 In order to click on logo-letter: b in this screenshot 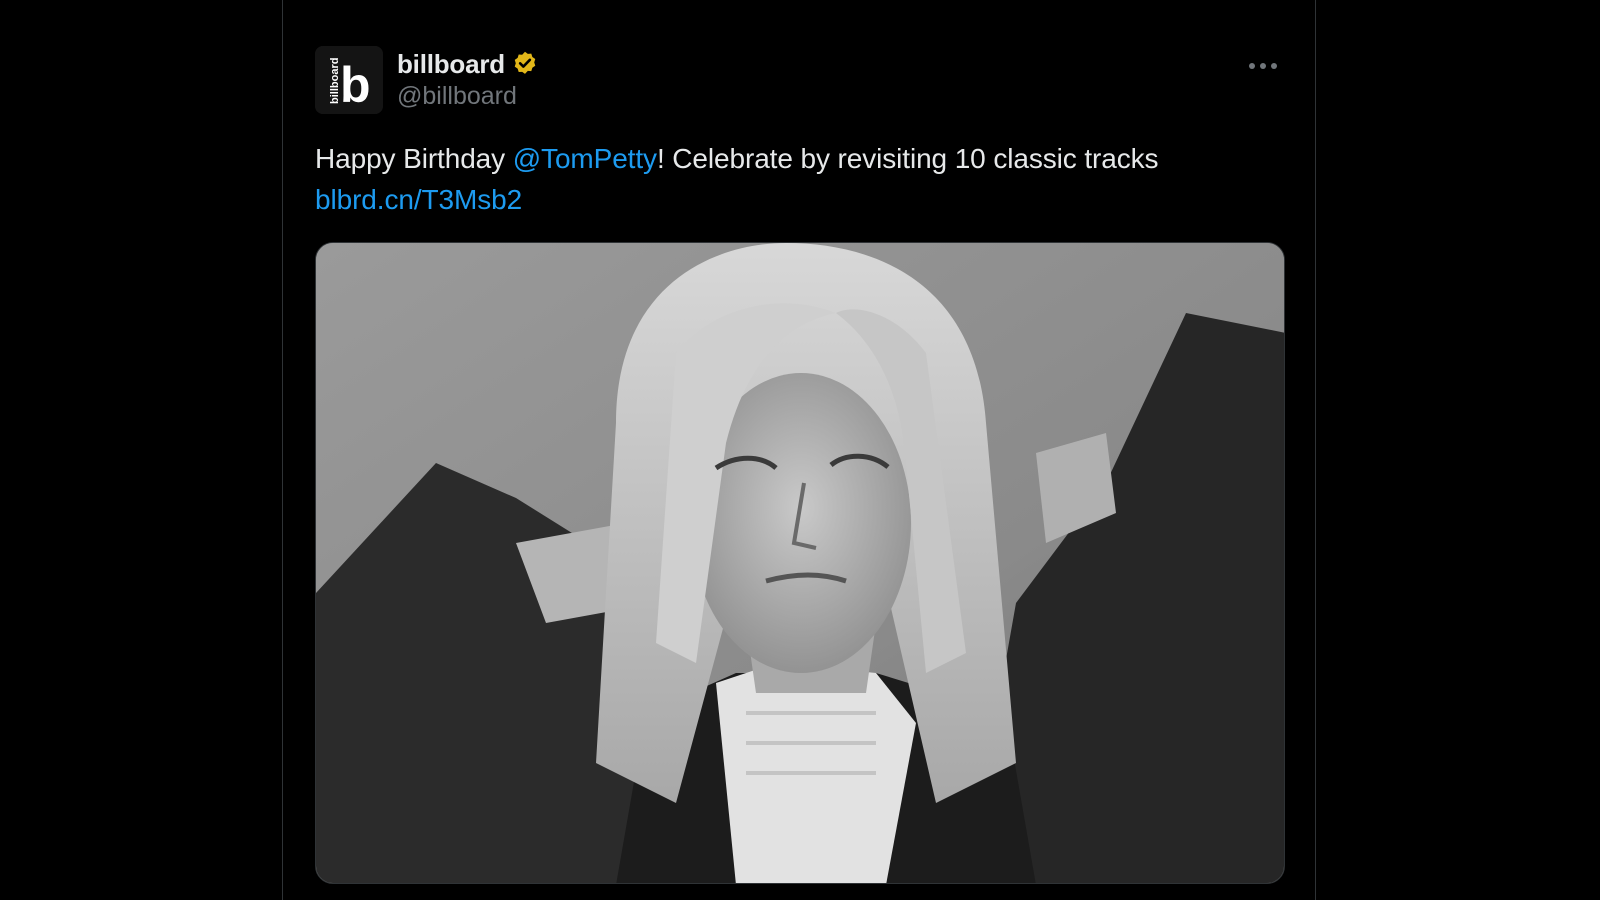, I will do `click(355, 85)`.